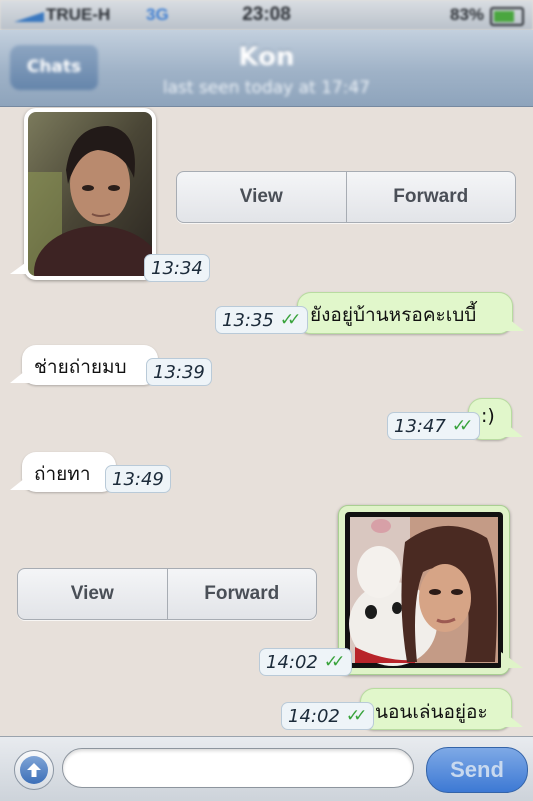  I want to click on message-timestamp: 13:35 ✓✓, so click(262, 320).